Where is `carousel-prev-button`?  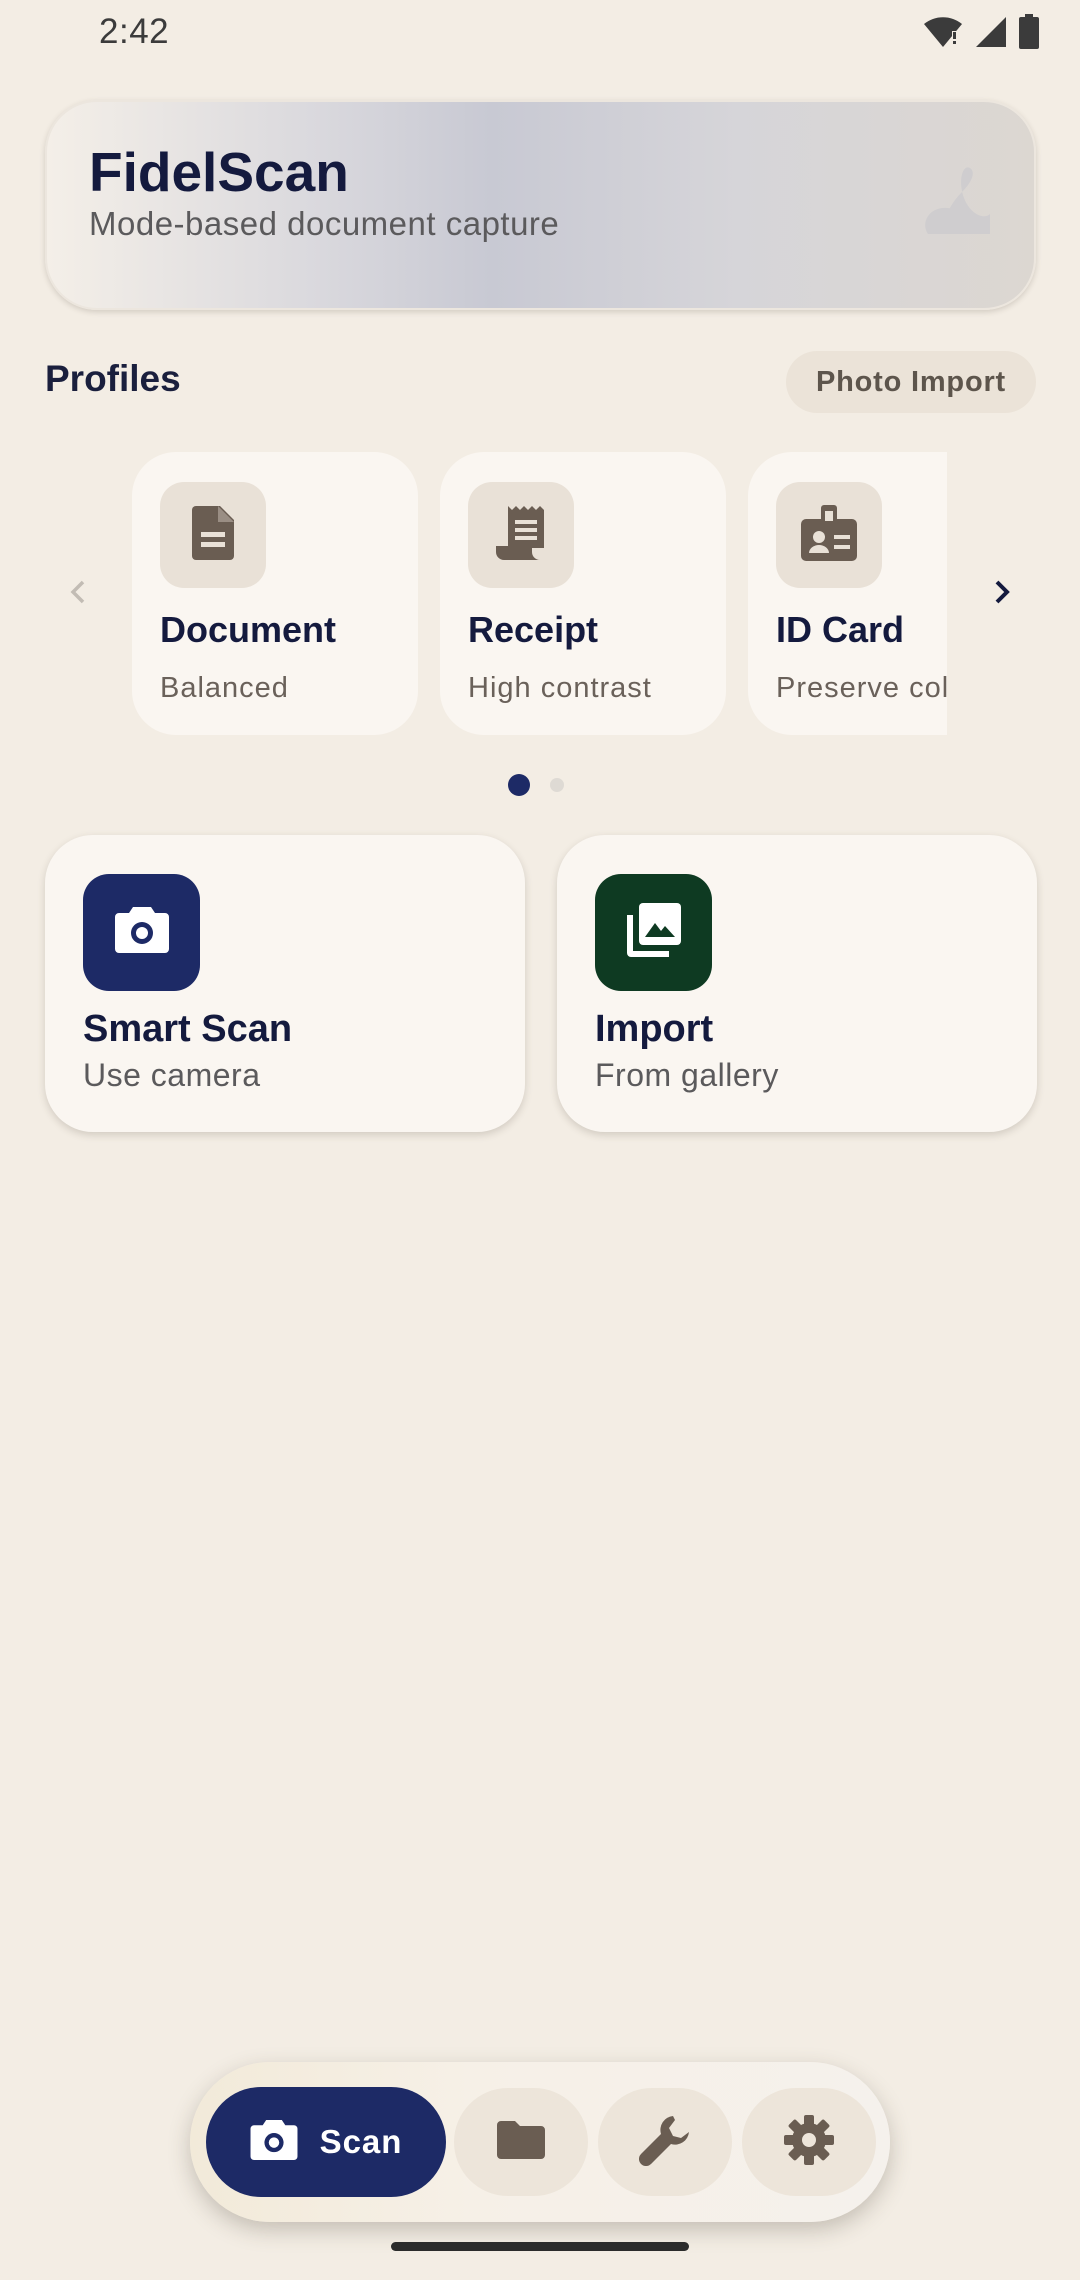 carousel-prev-button is located at coordinates (78, 594).